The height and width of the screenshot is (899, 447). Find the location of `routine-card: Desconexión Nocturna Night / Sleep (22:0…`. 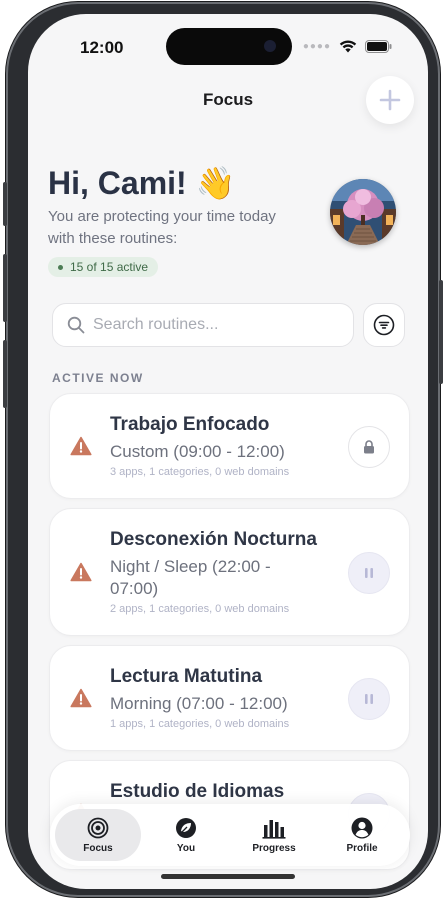

routine-card: Desconexión Nocturna Night / Sleep (22:0… is located at coordinates (229, 572).